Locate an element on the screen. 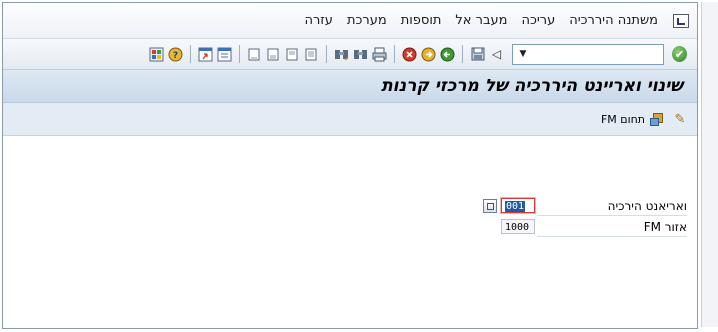  create-session-icon is located at coordinates (224, 54).